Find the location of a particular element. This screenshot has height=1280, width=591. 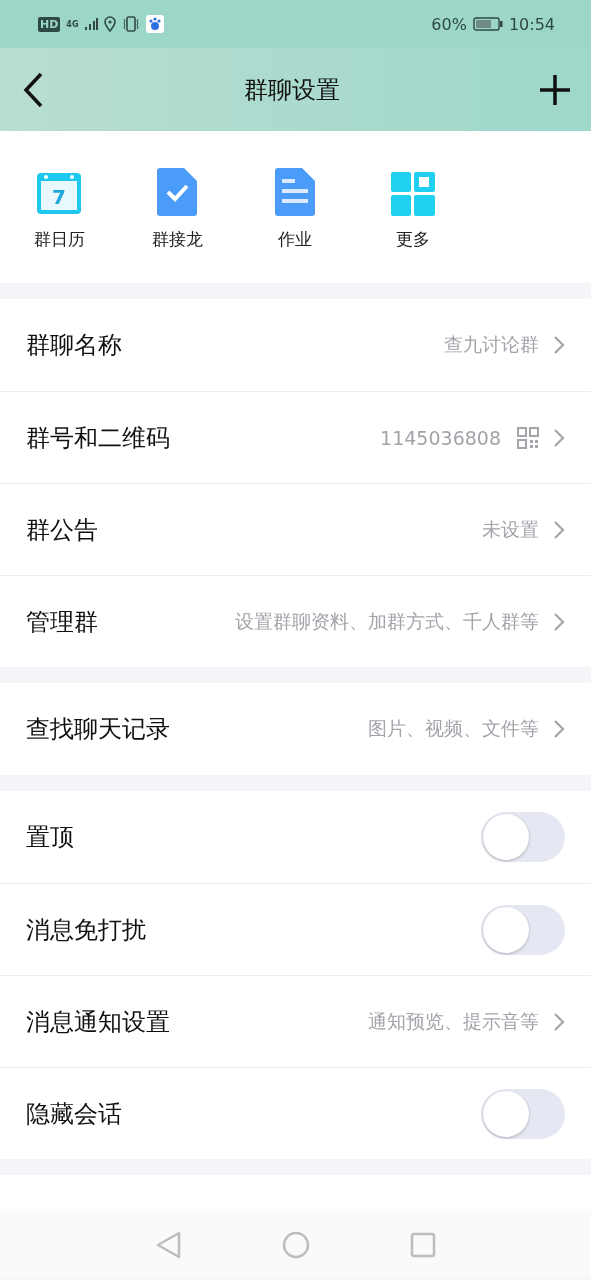

signal-icon is located at coordinates (91, 24).